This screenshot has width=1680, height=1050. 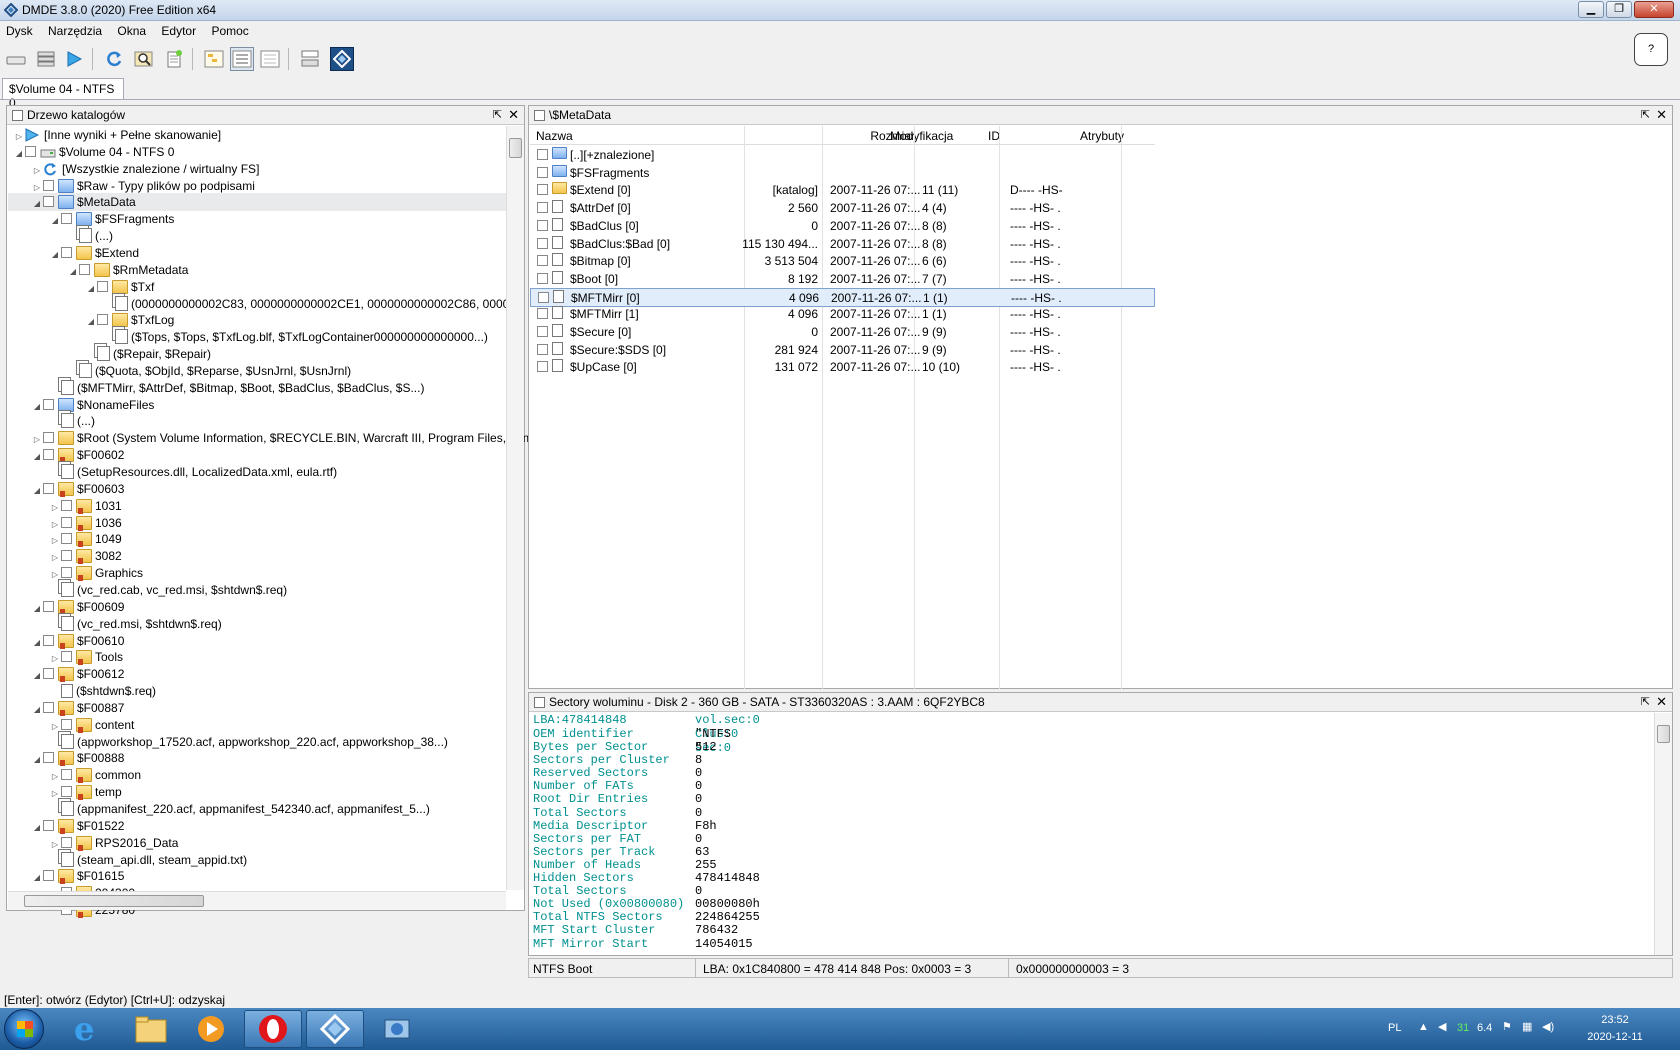 What do you see at coordinates (257, 674) in the screenshot?
I see `tree-node: ◢ $F00612` at bounding box center [257, 674].